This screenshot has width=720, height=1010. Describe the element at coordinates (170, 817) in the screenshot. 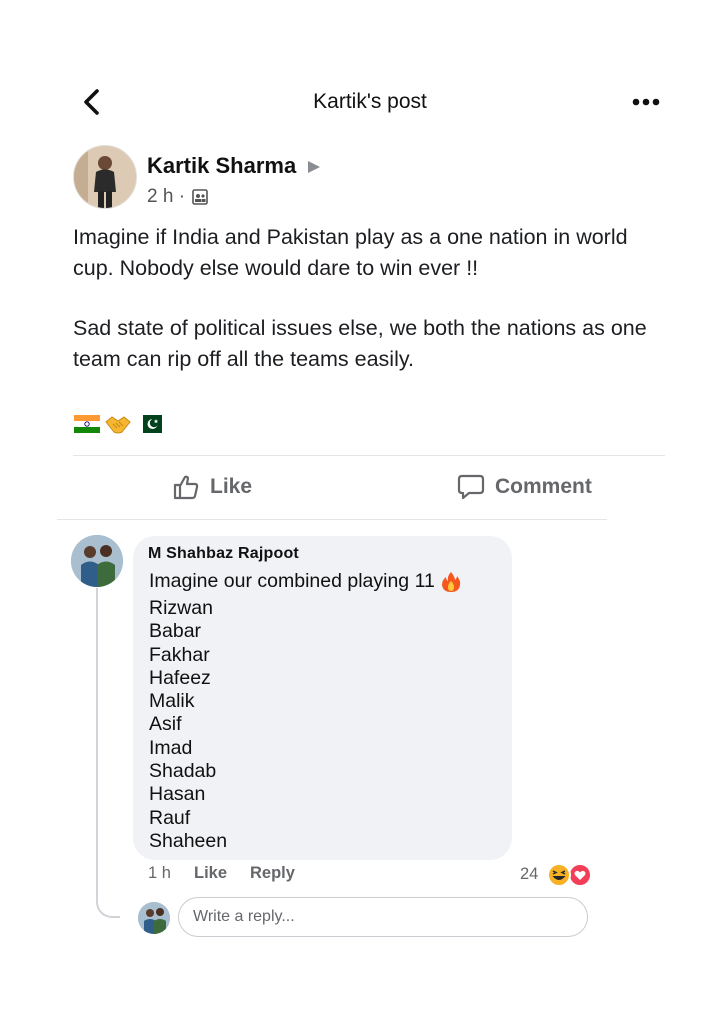

I see `player-name: Rauf` at that location.